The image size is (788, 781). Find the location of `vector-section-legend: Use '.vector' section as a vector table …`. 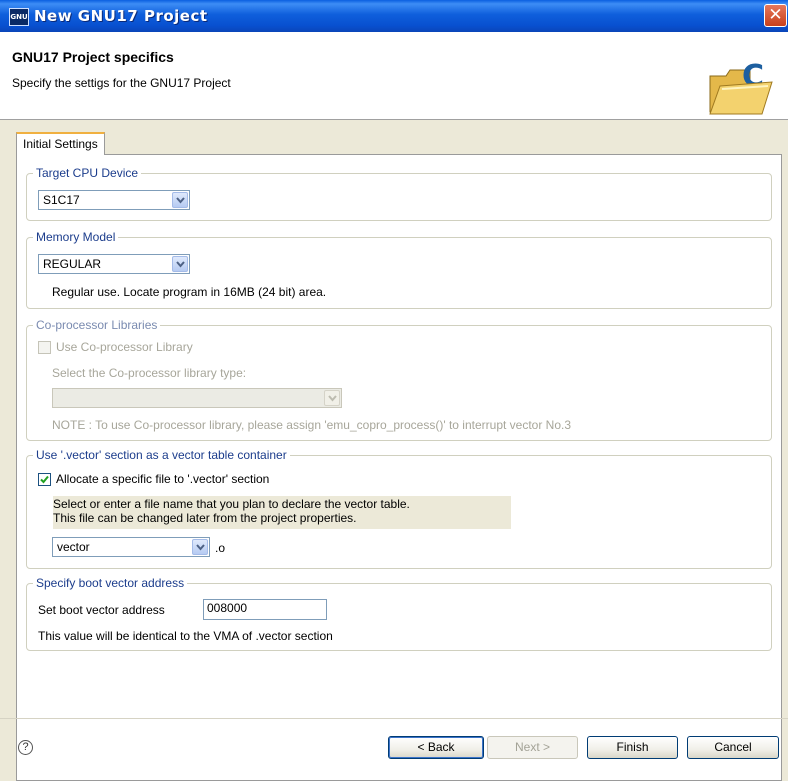

vector-section-legend: Use '.vector' section as a vector table … is located at coordinates (161, 455).